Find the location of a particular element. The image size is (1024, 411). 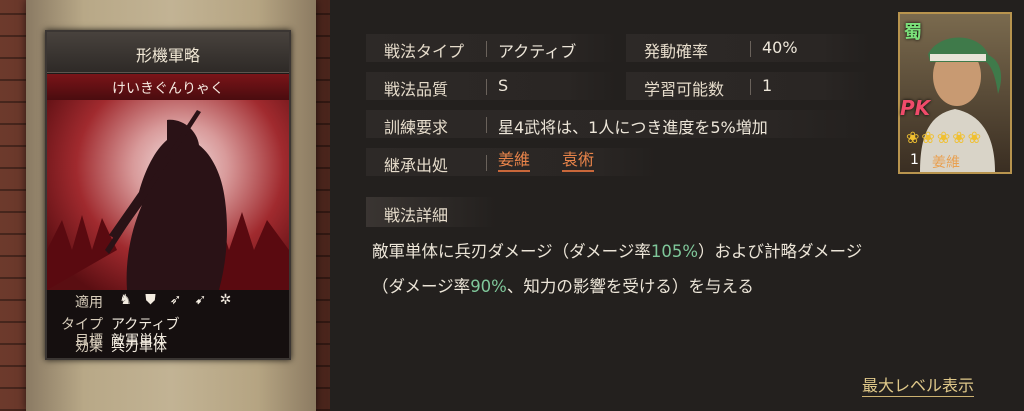

stat-row-apply: 適用 ♞ ⛊ ➶ ➹ ✲ is located at coordinates (168, 302).